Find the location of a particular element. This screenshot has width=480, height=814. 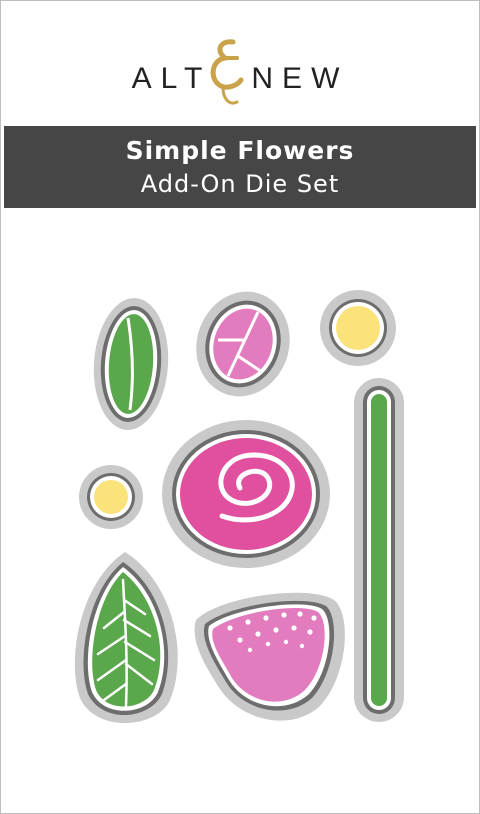

dot-large-die is located at coordinates (358, 328).